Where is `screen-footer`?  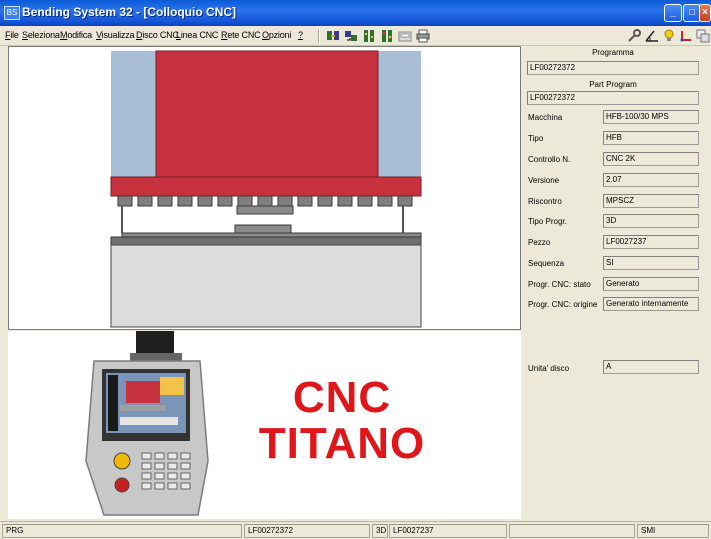 screen-footer is located at coordinates (149, 421).